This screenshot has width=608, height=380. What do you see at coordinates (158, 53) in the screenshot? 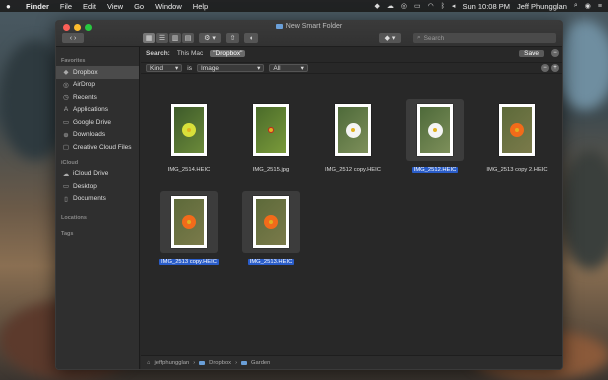
I see `search-scope-label: Search:` at bounding box center [158, 53].